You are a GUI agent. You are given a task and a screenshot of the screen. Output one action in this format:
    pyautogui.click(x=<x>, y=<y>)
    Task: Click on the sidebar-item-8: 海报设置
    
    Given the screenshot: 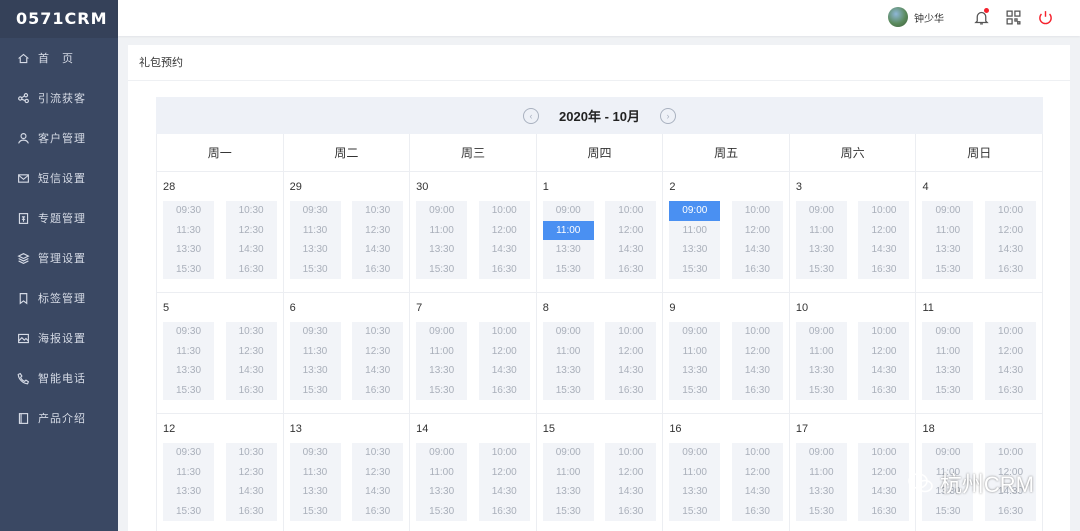 What is the action you would take?
    pyautogui.click(x=59, y=338)
    